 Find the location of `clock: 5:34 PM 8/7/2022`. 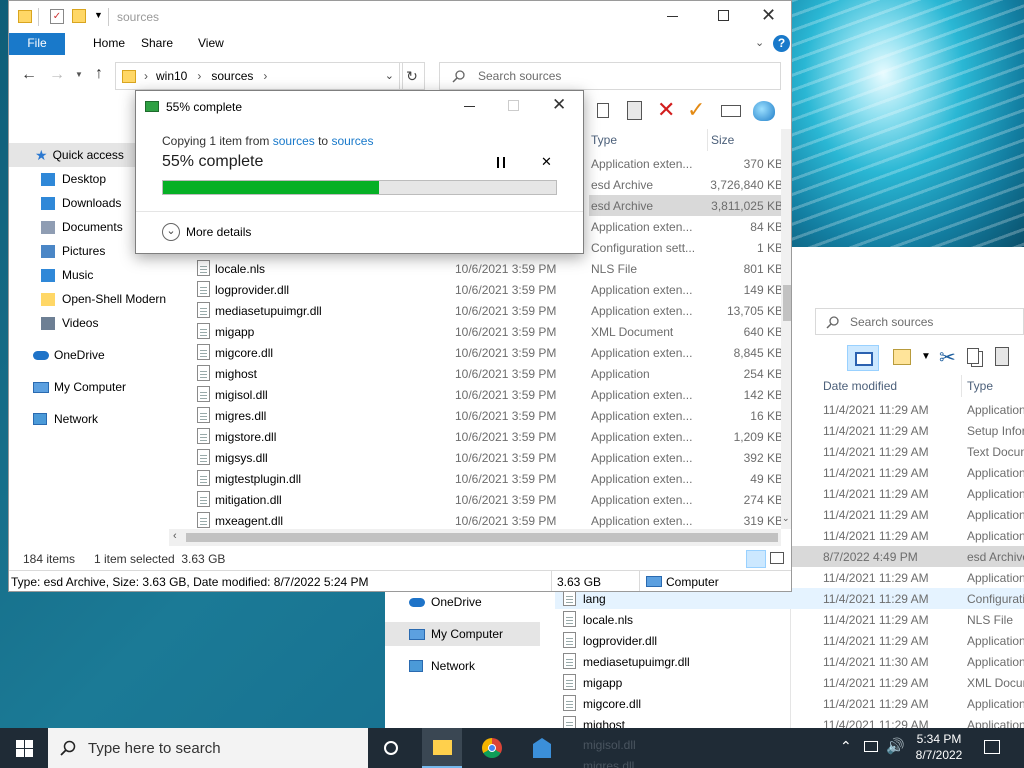

clock: 5:34 PM 8/7/2022 is located at coordinates (939, 747).